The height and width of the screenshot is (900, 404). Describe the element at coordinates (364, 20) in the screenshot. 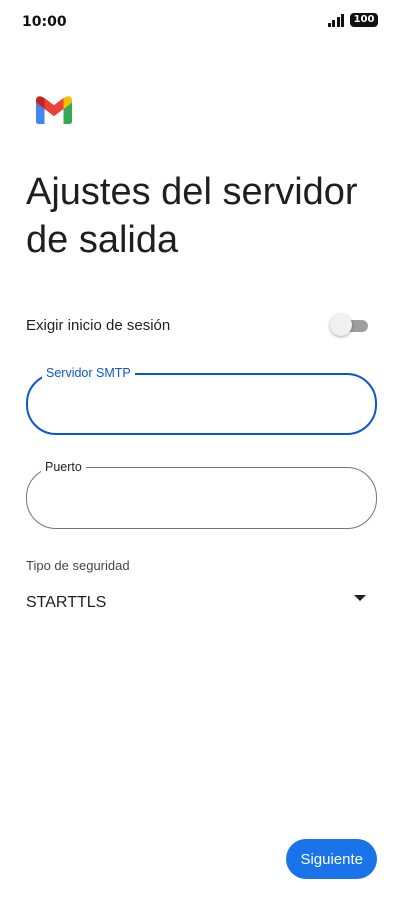

I see `battery-level: 100` at that location.